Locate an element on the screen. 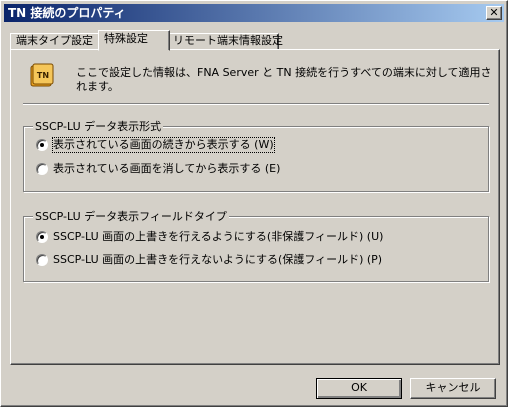  close-button: ✕ is located at coordinates (494, 13).